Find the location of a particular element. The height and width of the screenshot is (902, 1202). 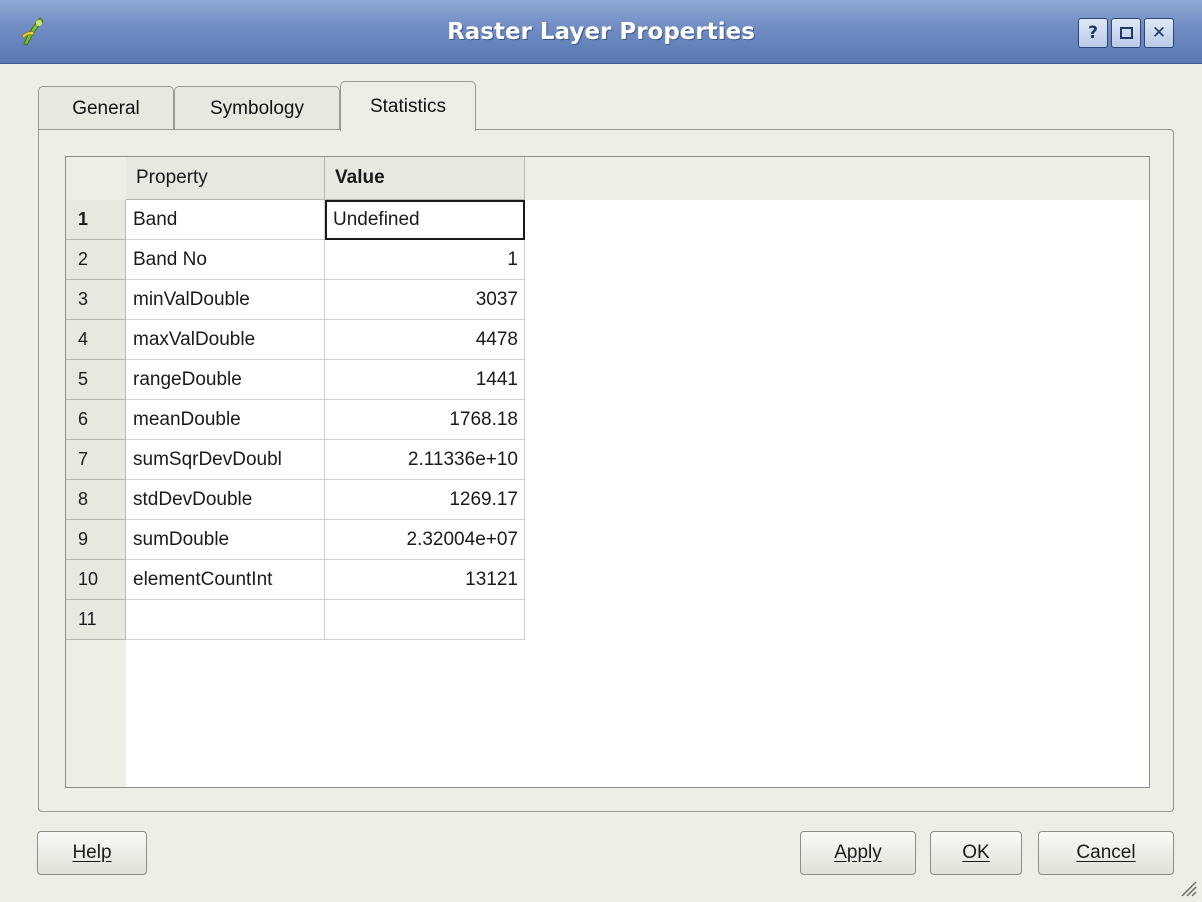

tab-statistics: Statistics is located at coordinates (408, 106).